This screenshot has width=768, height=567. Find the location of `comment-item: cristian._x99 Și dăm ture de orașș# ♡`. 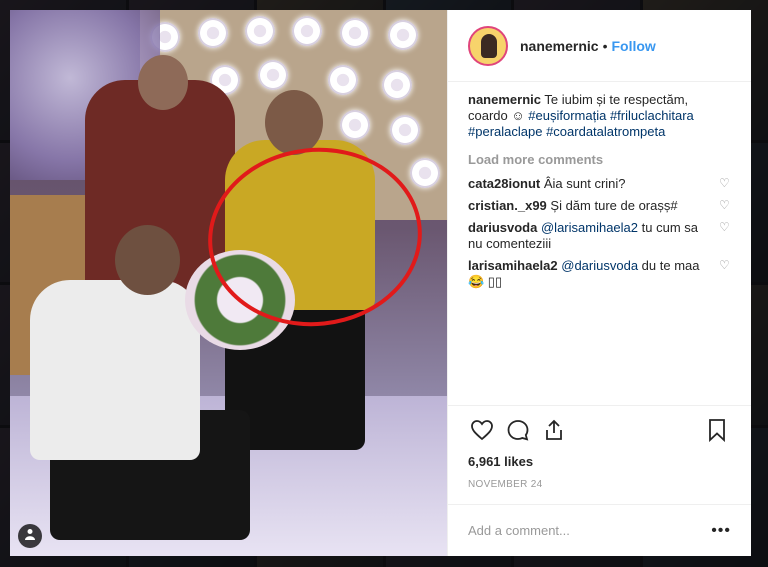

comment-item: cristian._x99 Și dăm ture de orașș# ♡ is located at coordinates (599, 206).